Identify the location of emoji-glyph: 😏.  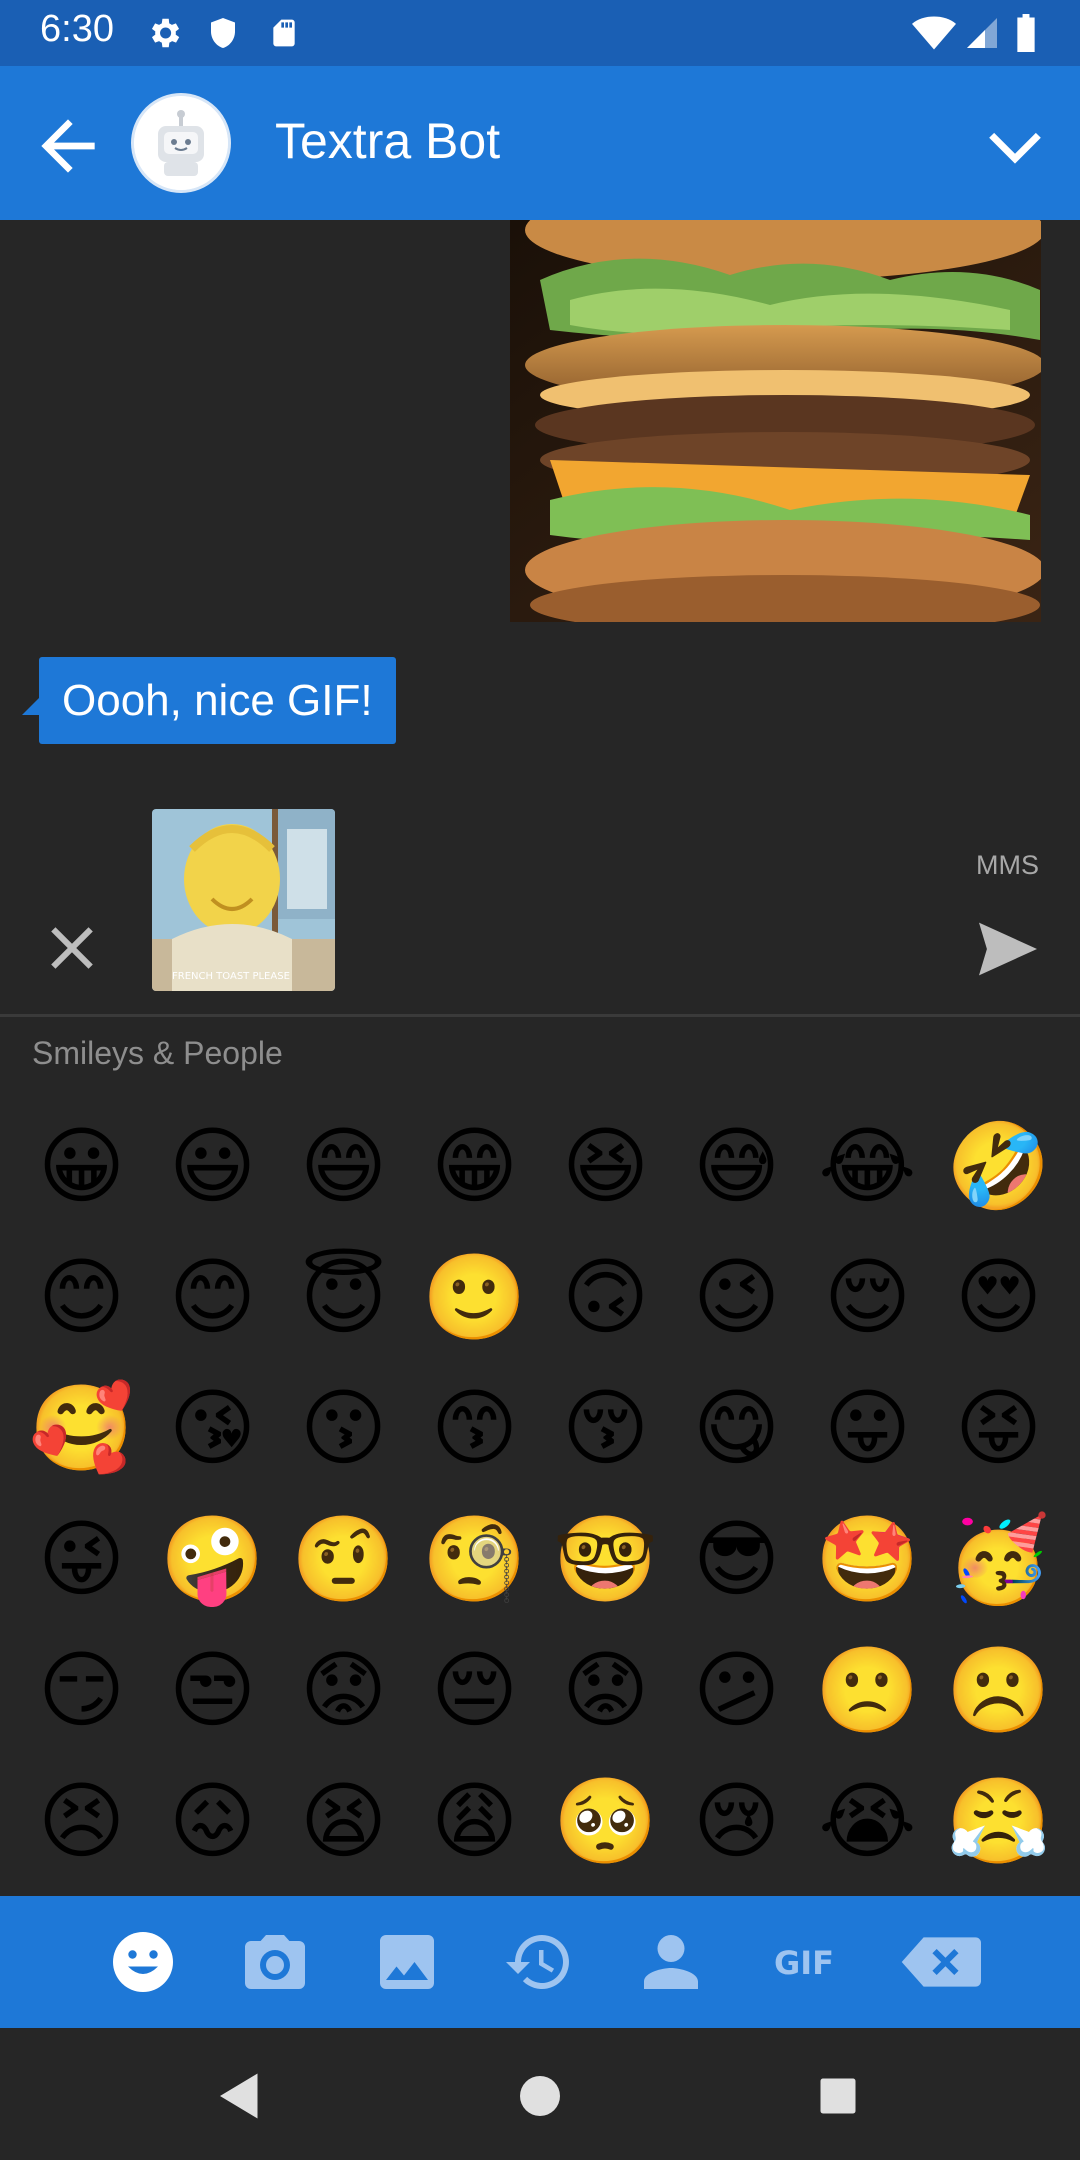
(81, 1689).